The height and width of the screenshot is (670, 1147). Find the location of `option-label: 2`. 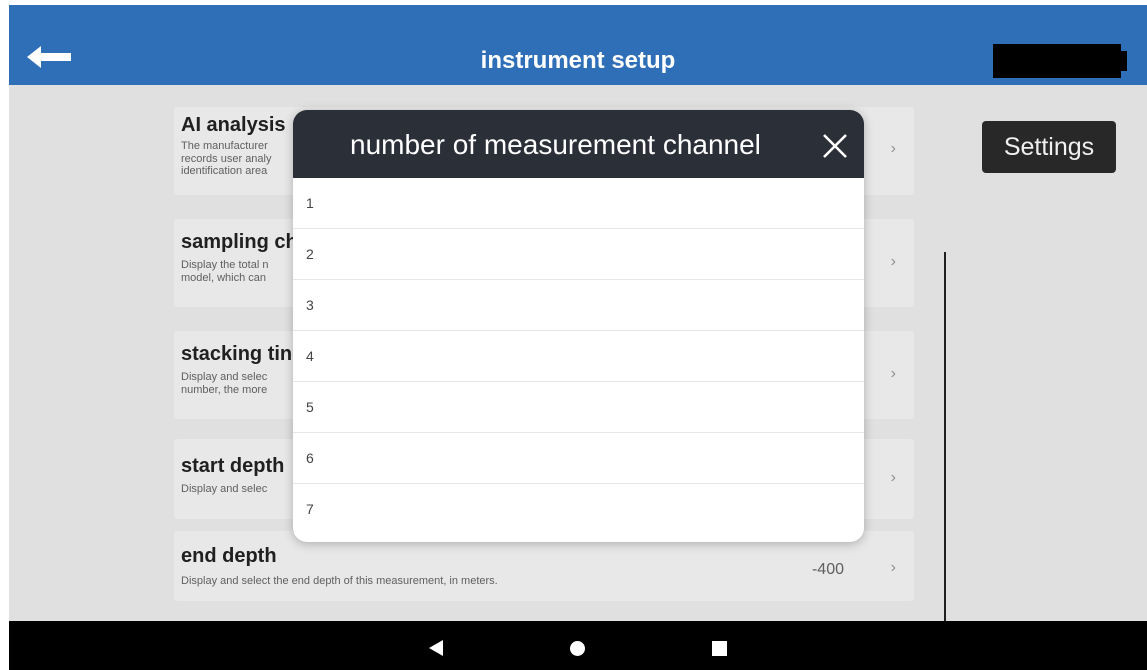

option-label: 2 is located at coordinates (310, 254).